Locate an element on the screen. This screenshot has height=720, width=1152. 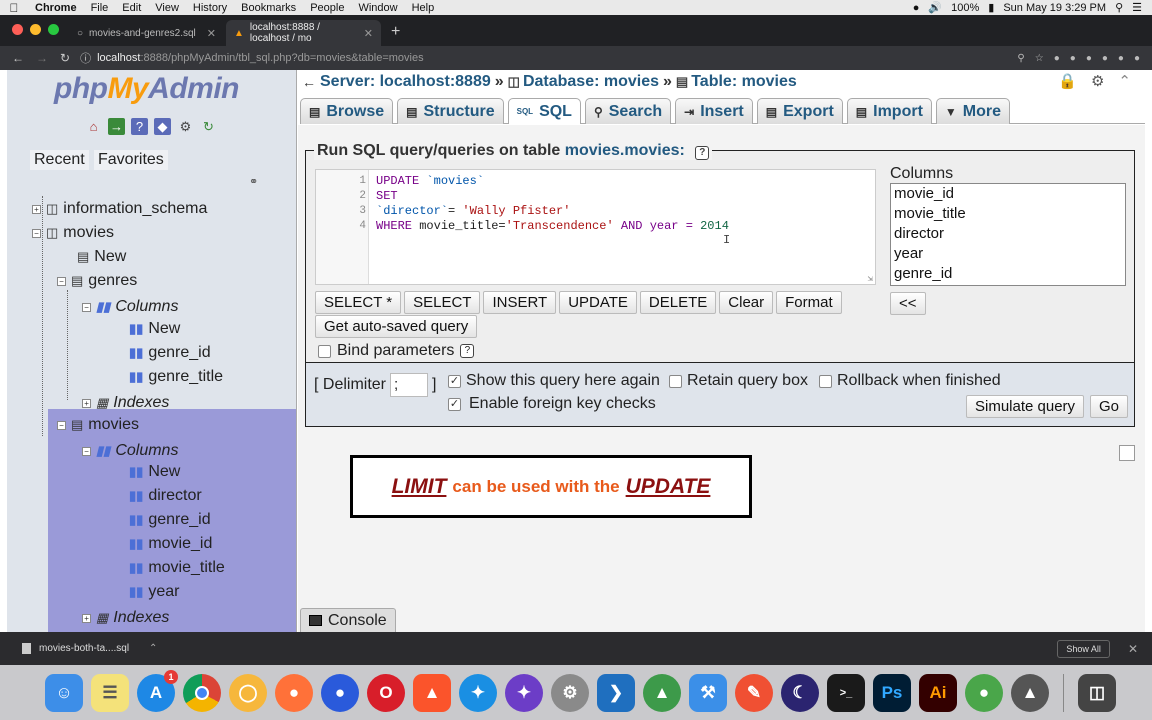
retain-box-checkbox is located at coordinates (675, 381).